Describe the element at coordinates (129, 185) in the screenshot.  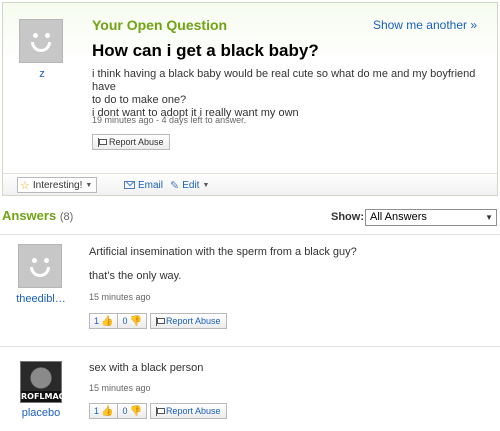
I see `mail-icon` at that location.